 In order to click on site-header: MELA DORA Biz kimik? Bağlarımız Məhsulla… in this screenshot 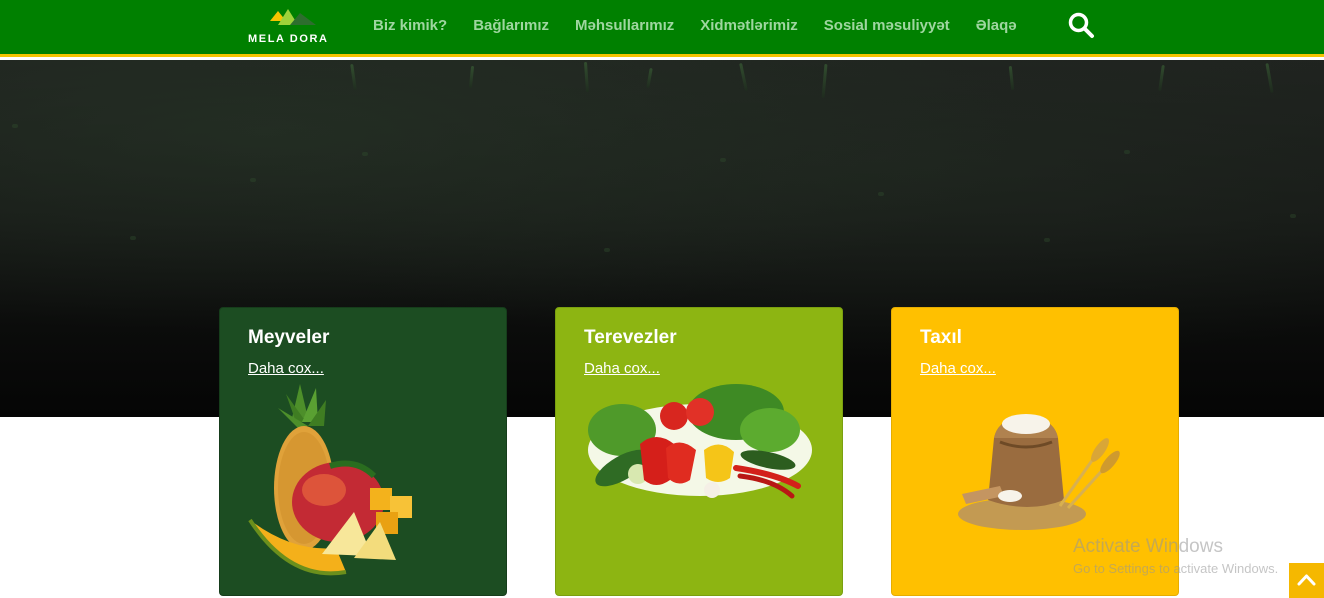, I will do `click(662, 28)`.